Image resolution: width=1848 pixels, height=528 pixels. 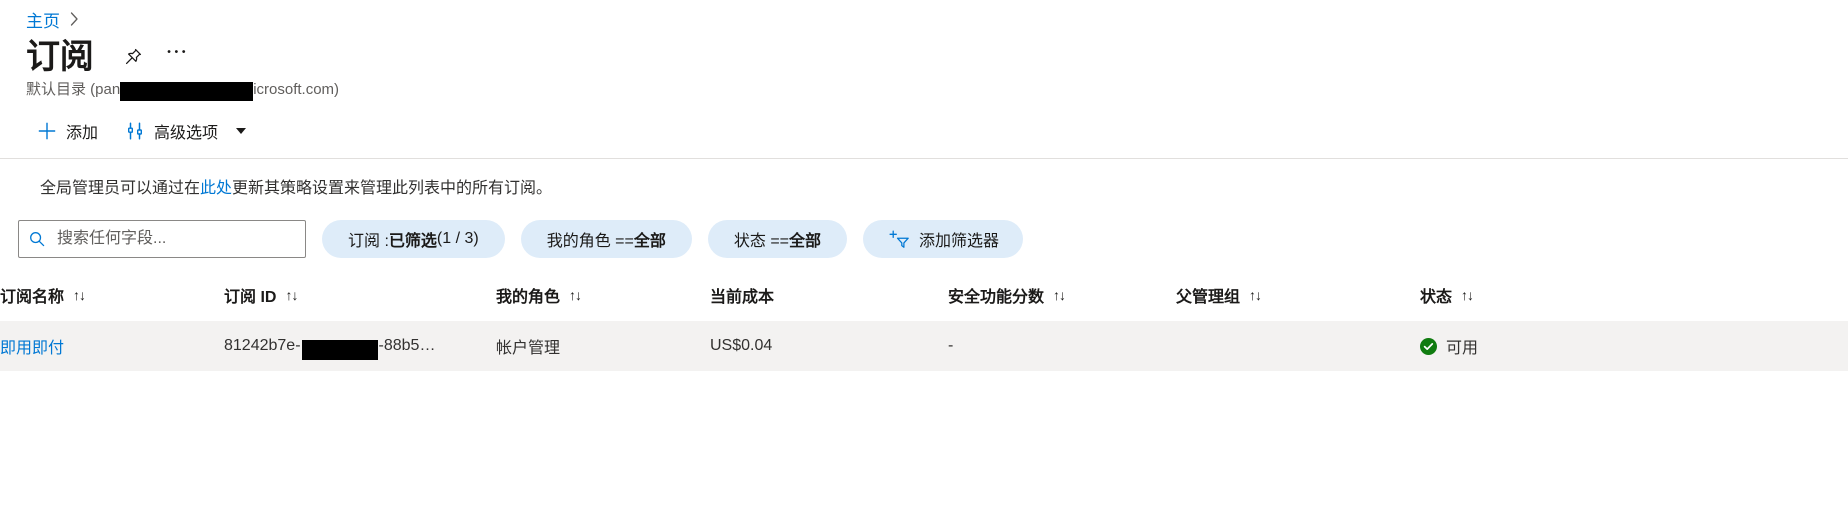 I want to click on filter-pill-my-role-prefix: 我的角色 ==, so click(x=590, y=241).